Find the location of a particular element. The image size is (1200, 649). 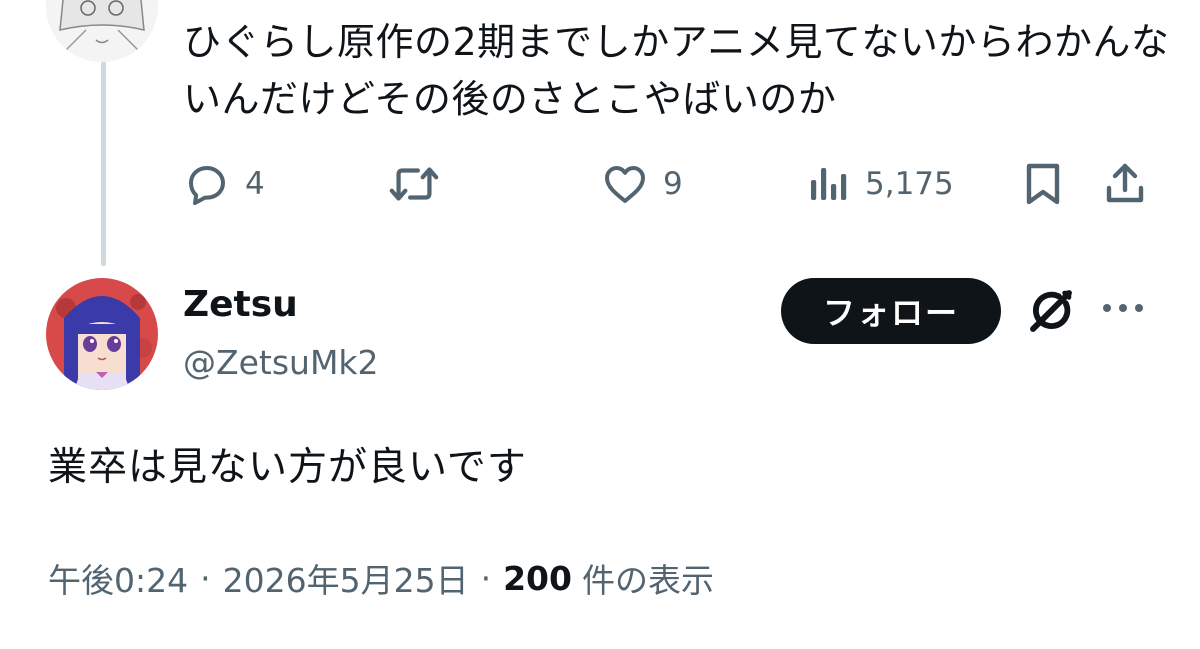

retweet-icon is located at coordinates (414, 184).